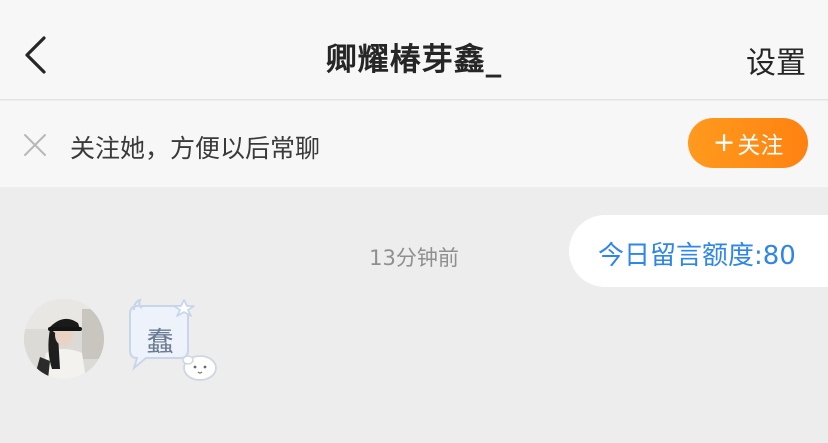 This screenshot has height=443, width=828. I want to click on avatar-photo, so click(64, 339).